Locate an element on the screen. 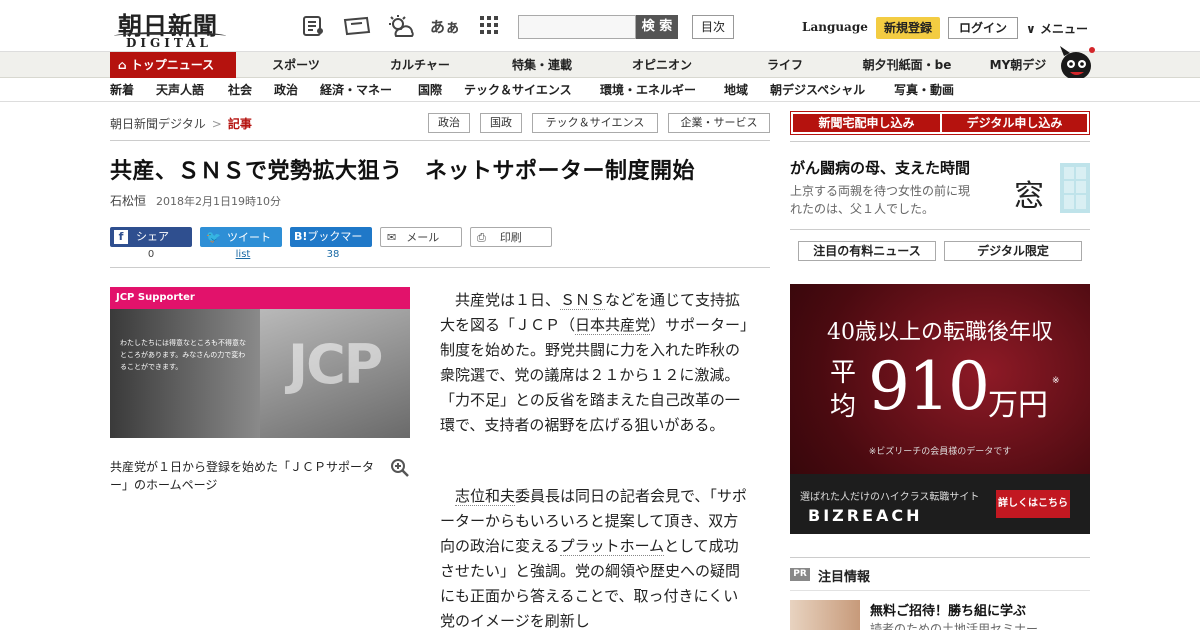  tab-digital-only: デジタル限定 is located at coordinates (1013, 251).